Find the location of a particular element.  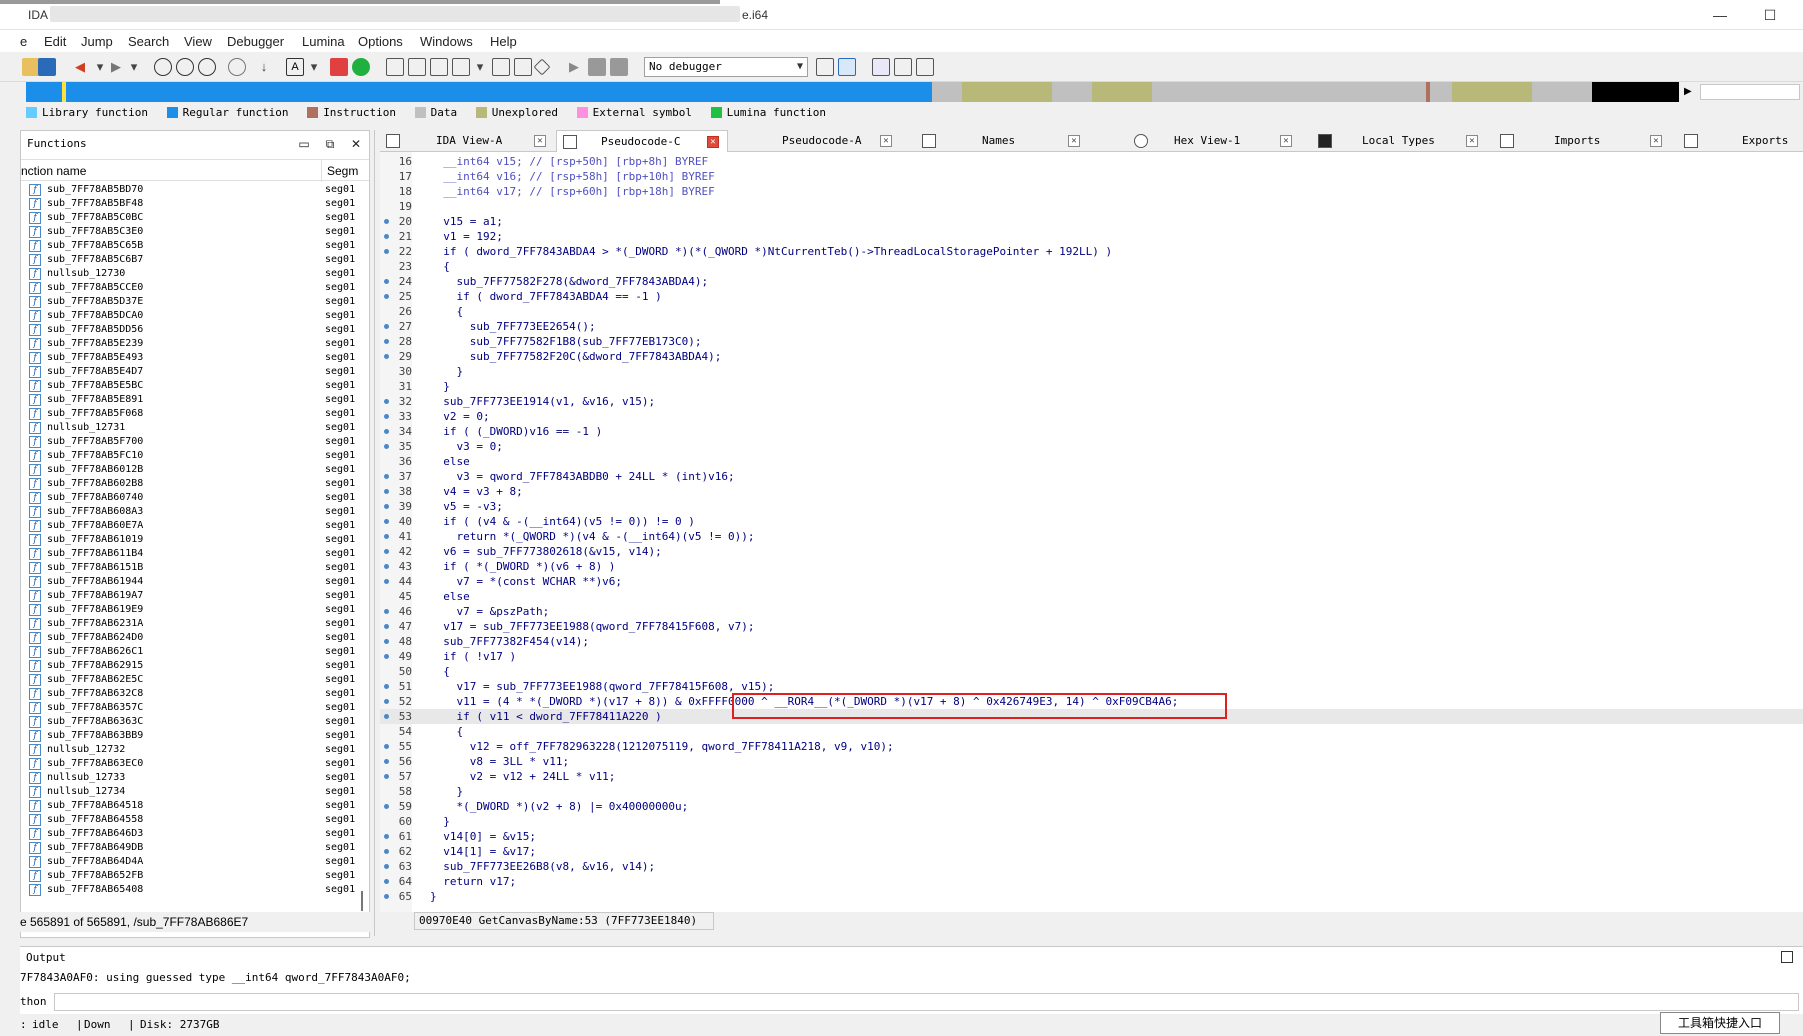

function-row: f sub_7FF78AB624D0 seg01 is located at coordinates (195, 638).